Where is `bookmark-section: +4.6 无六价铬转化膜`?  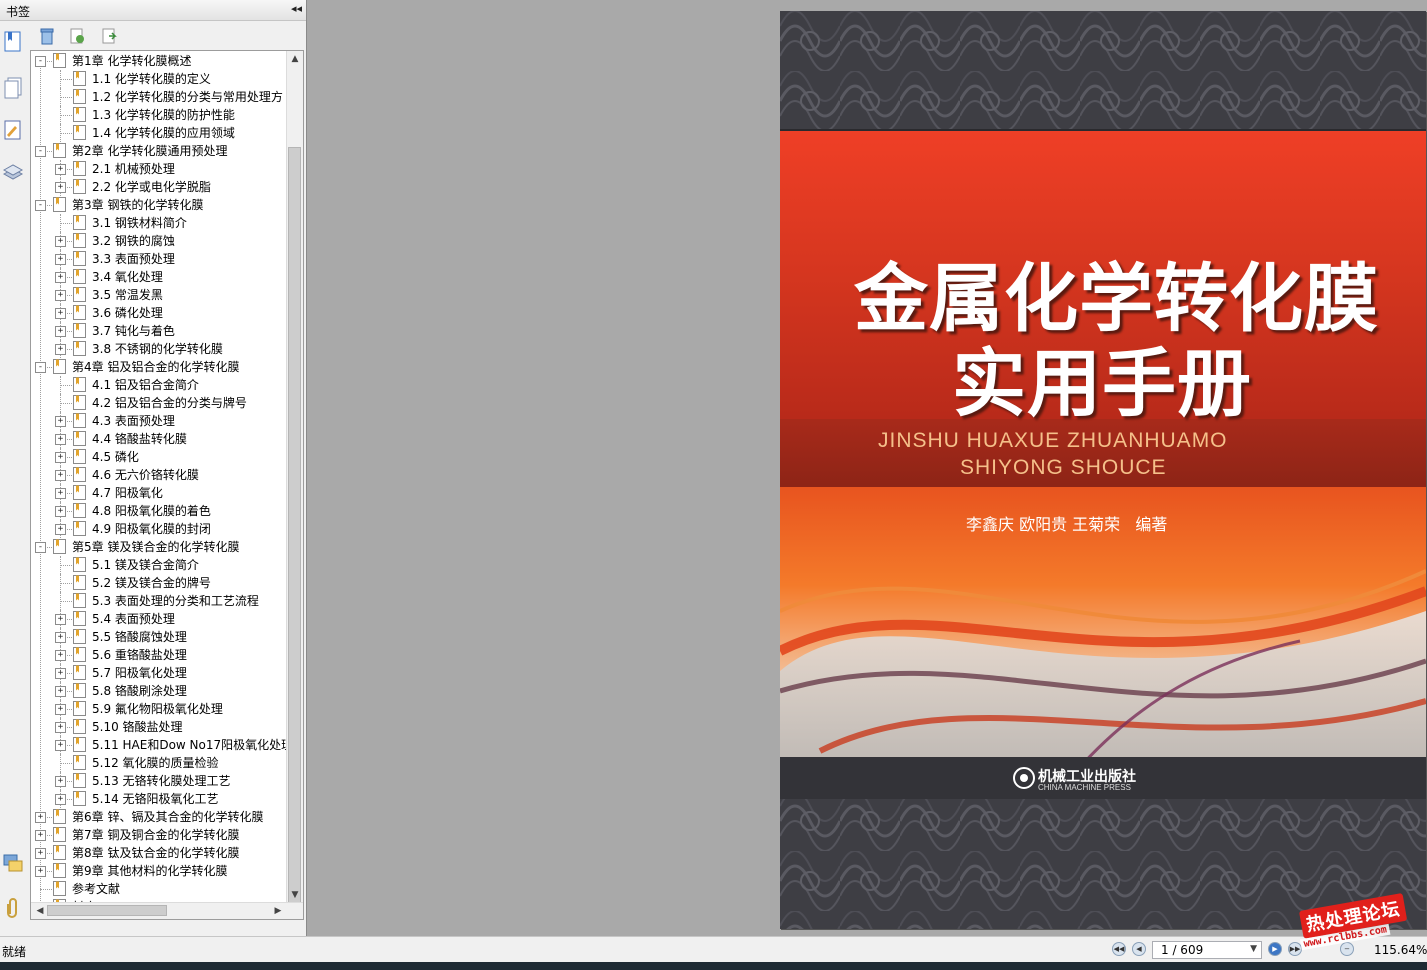 bookmark-section: +4.6 无六价铬转化膜 is located at coordinates (158, 475).